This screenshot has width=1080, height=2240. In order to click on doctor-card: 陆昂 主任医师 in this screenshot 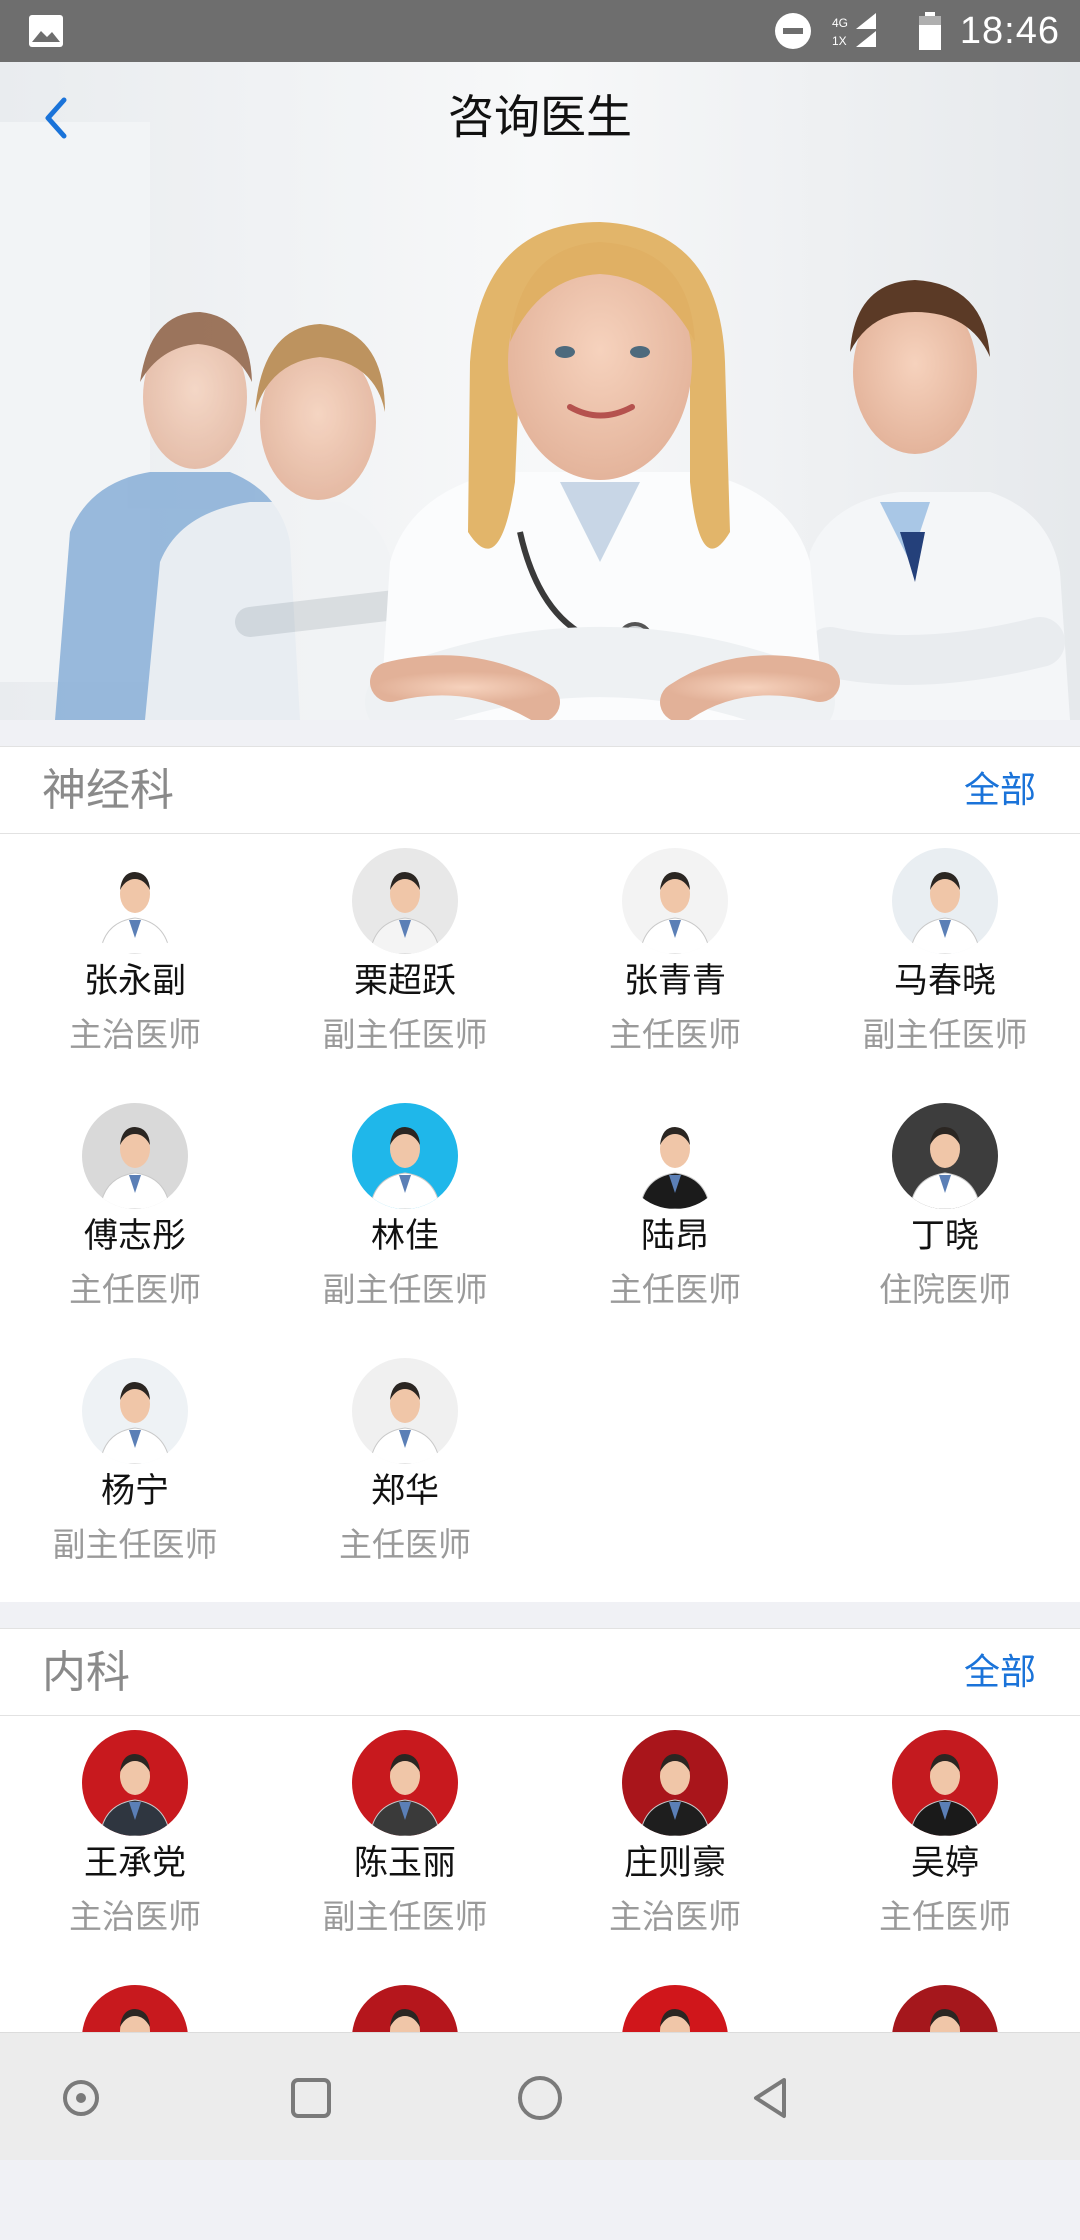, I will do `click(675, 1230)`.